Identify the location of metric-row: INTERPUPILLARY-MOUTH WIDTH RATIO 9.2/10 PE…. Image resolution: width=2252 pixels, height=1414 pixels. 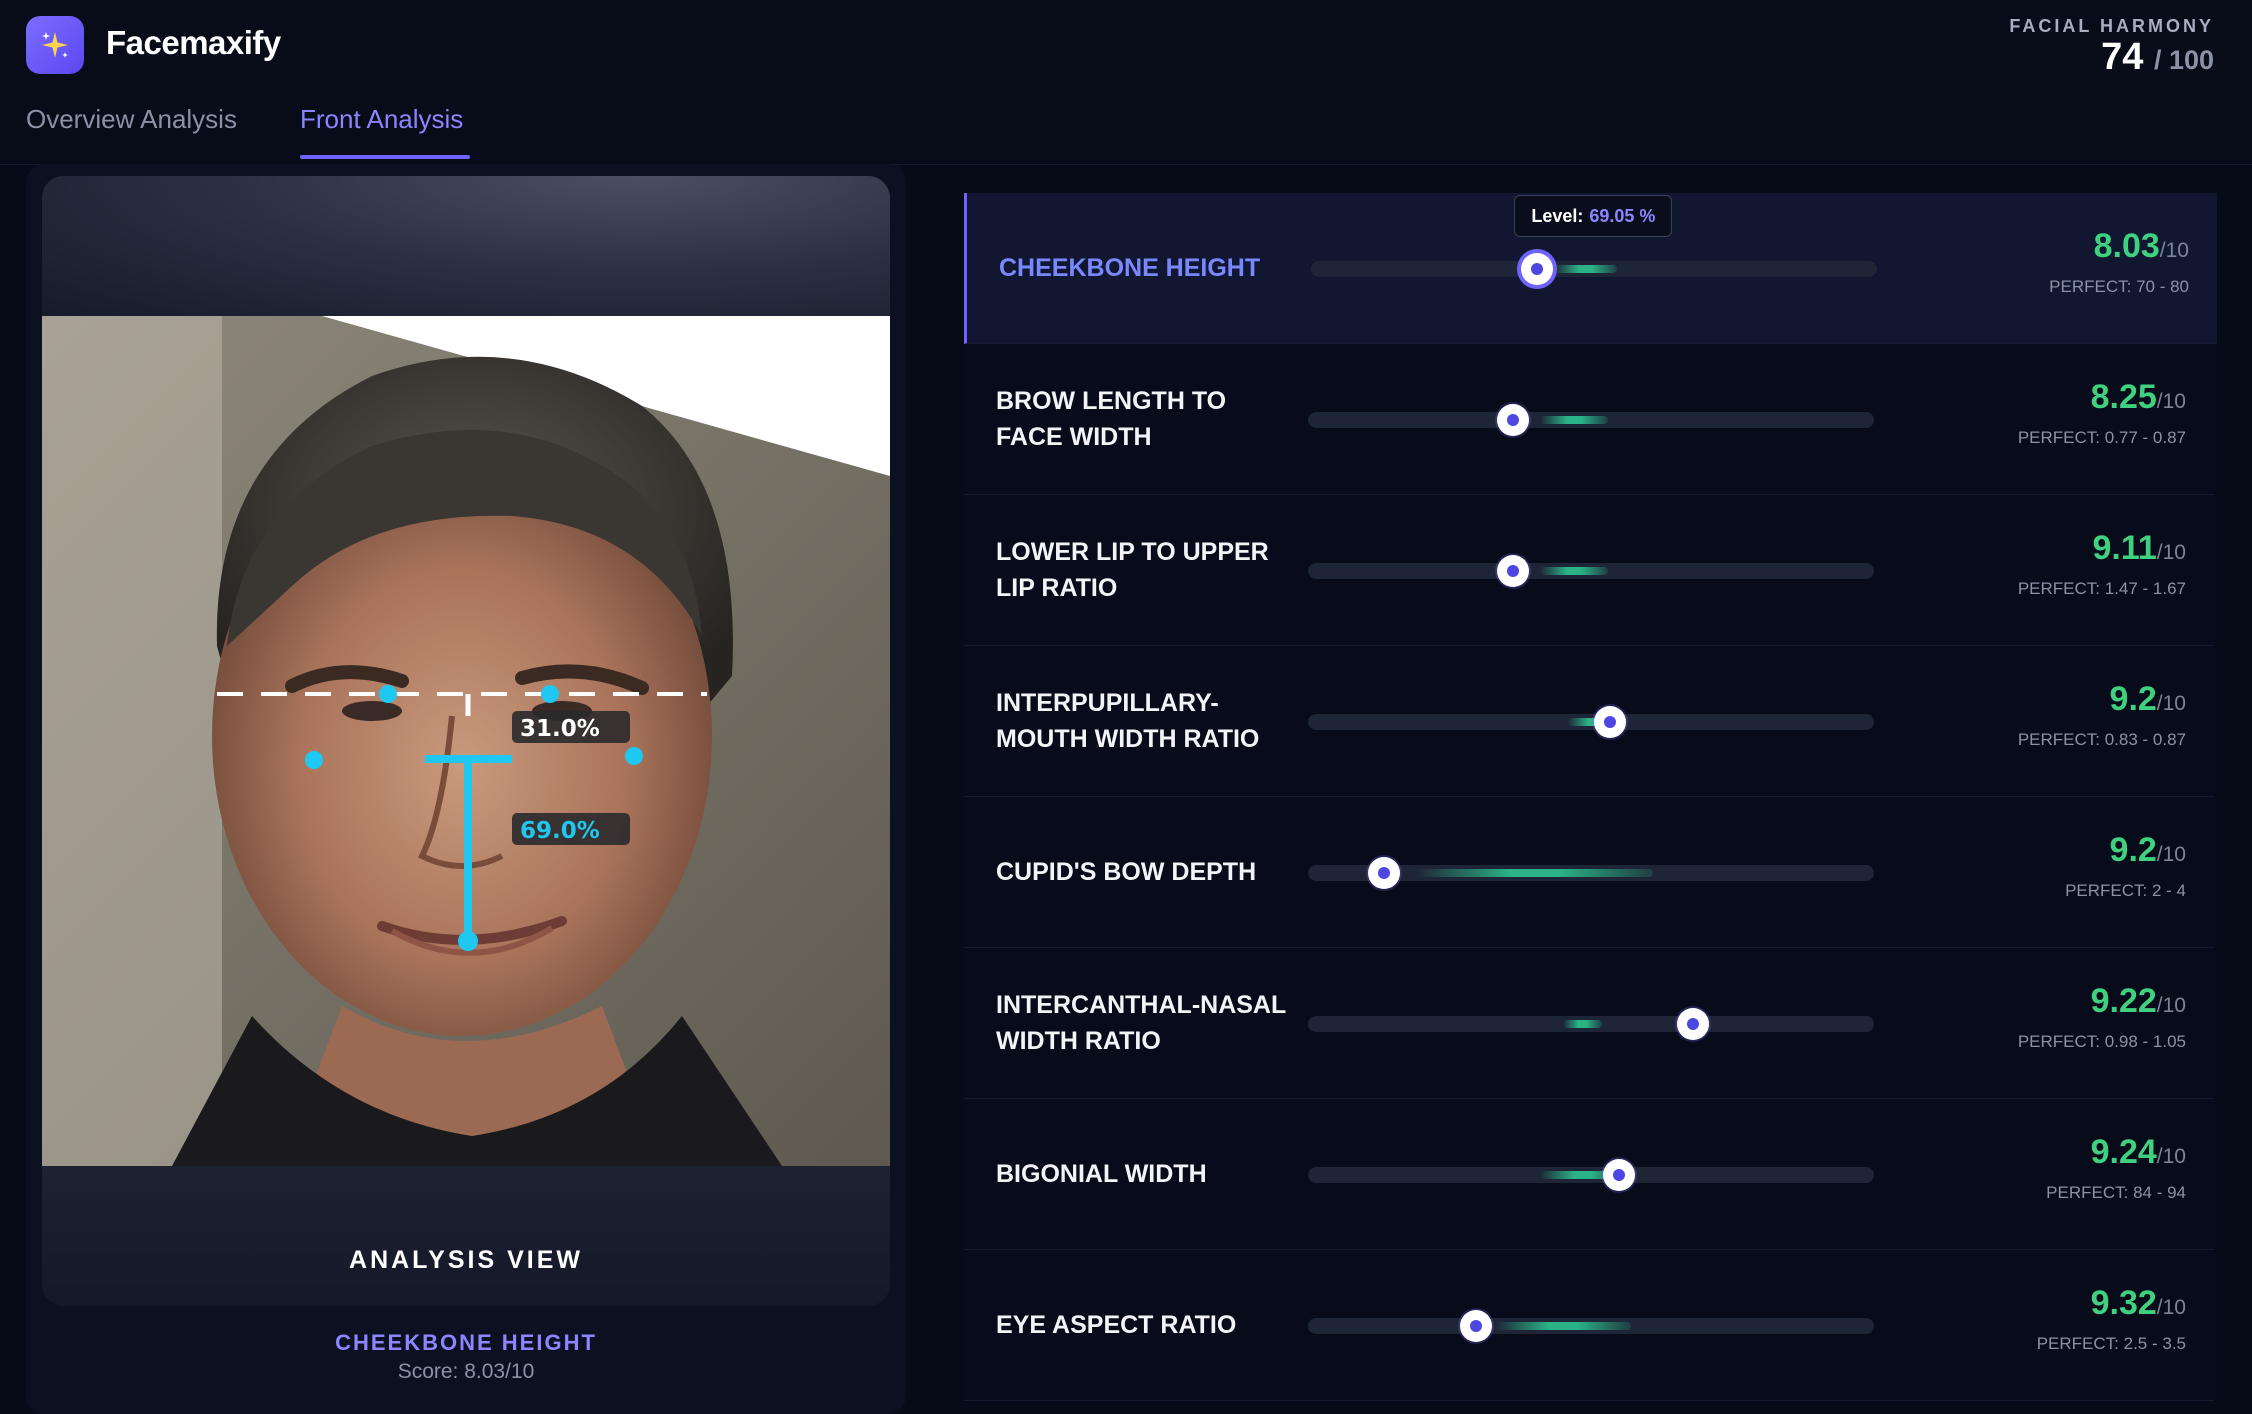
(1589, 721).